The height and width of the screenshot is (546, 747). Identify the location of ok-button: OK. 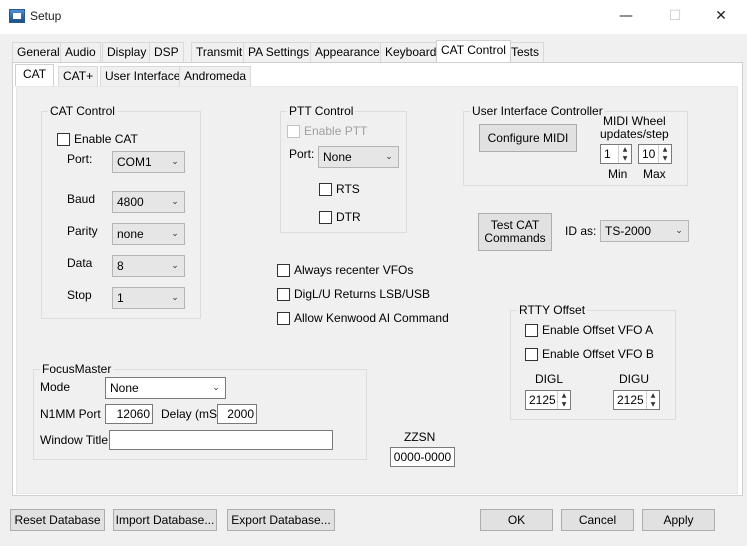
(516, 520).